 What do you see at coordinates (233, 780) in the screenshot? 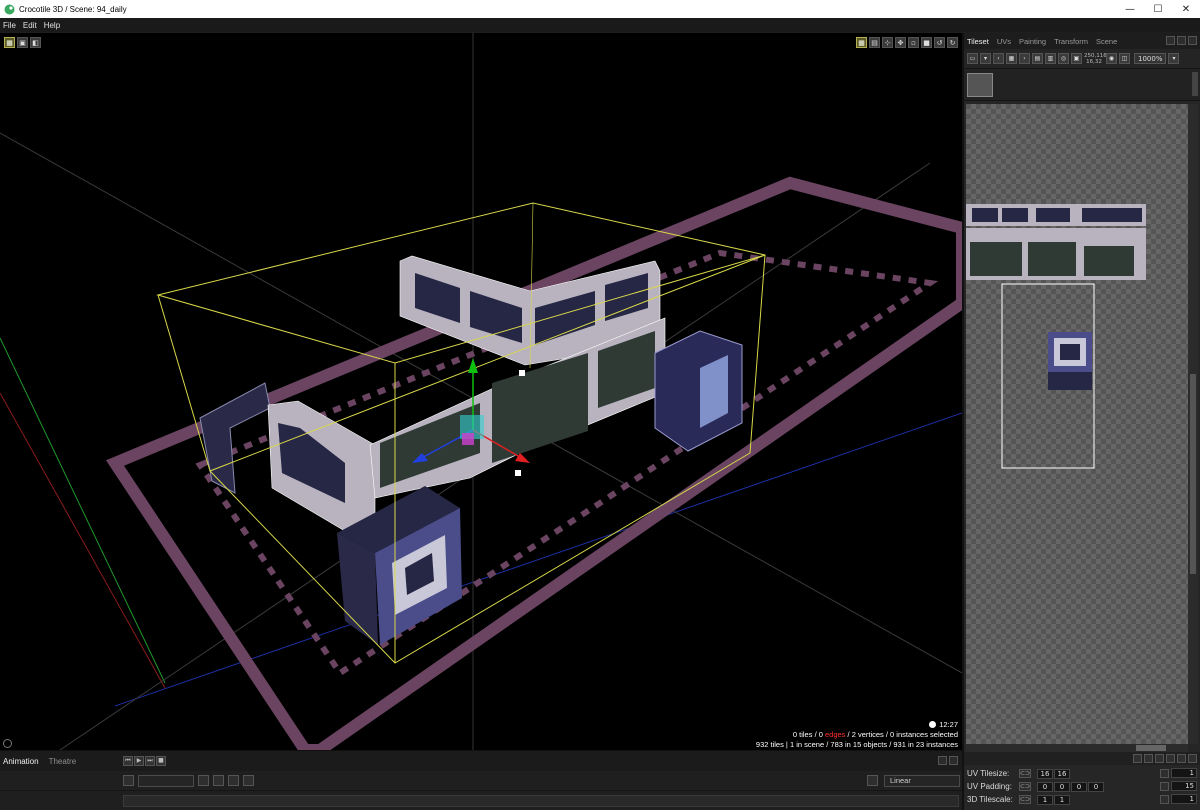
I see `prev-key-icon` at bounding box center [233, 780].